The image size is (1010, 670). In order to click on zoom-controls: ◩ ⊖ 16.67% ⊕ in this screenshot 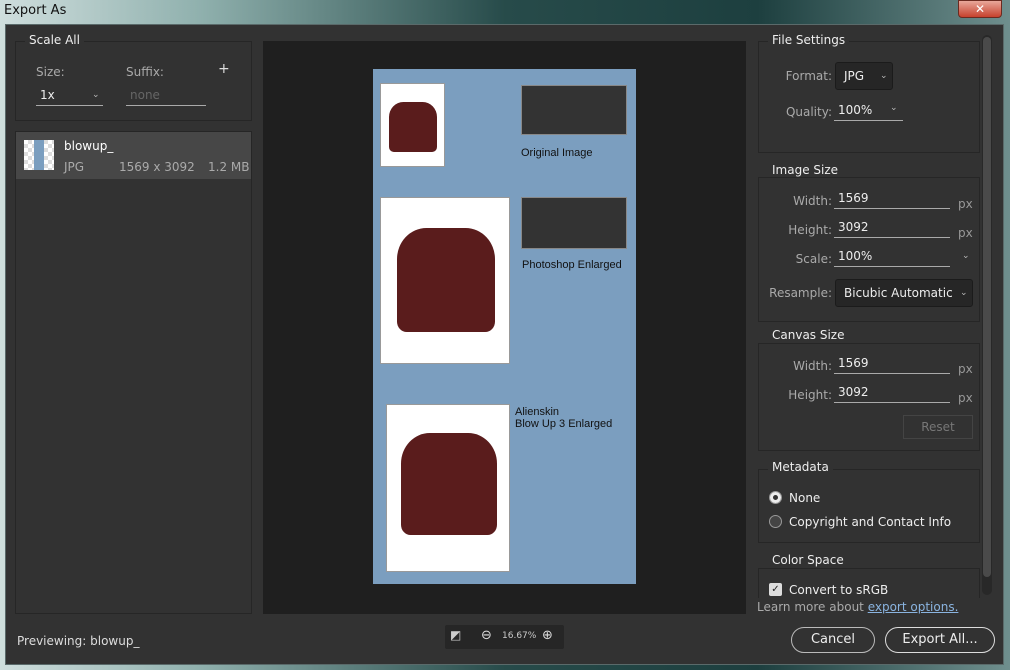, I will do `click(504, 637)`.